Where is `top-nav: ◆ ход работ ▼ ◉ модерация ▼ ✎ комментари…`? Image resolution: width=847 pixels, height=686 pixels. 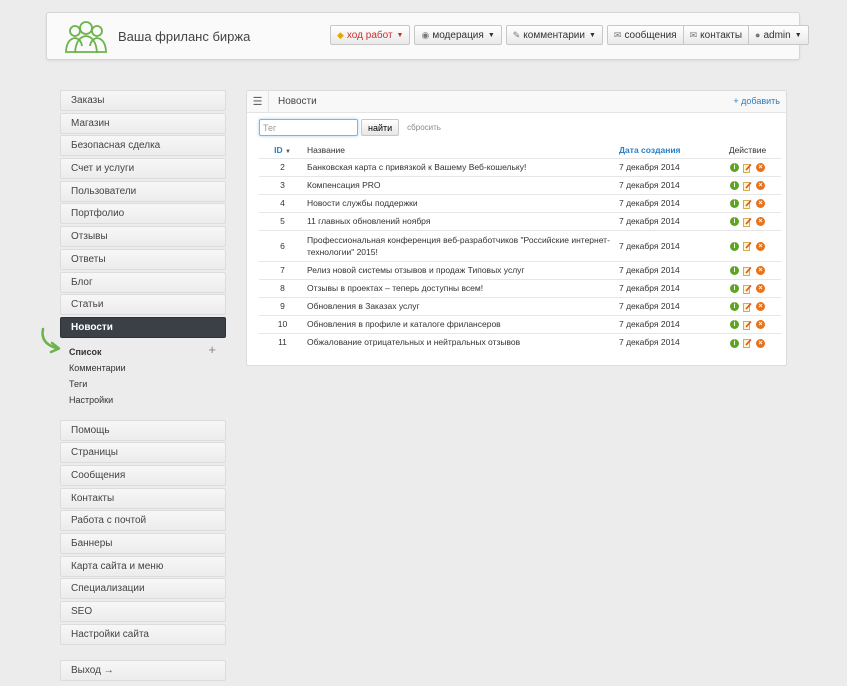
top-nav: ◆ ход работ ▼ ◉ модерация ▼ ✎ комментари… is located at coordinates (571, 35).